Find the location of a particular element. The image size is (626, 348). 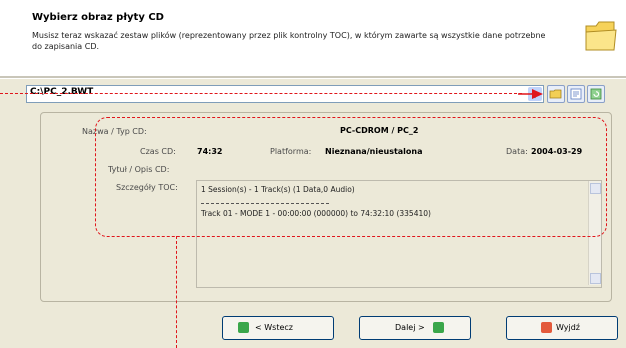

next-button: Dalej > is located at coordinates (415, 328).